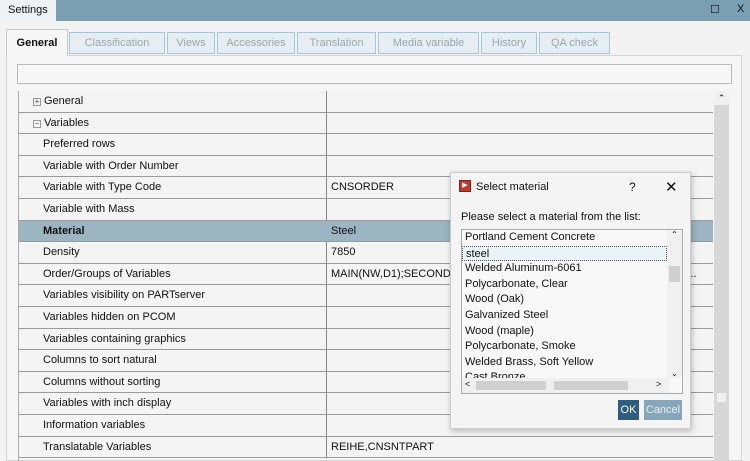  I want to click on property-label: Variables containing graphics, so click(114, 338).